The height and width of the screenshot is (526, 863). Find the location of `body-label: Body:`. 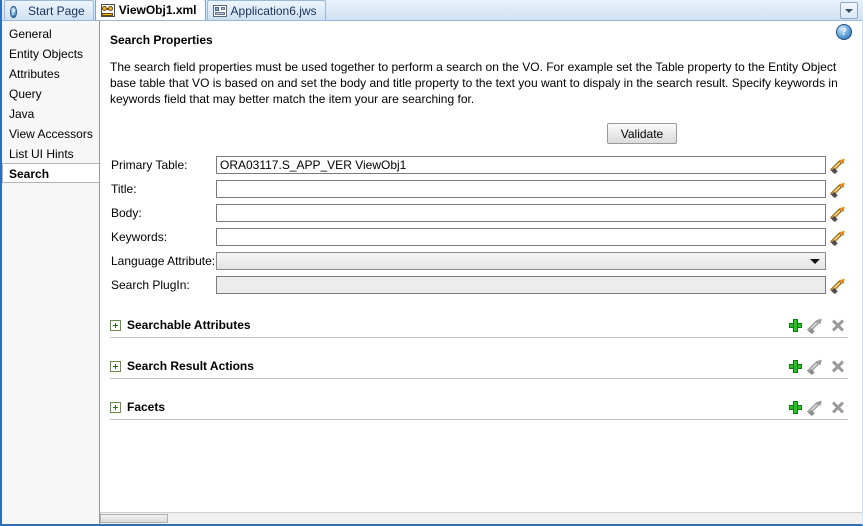

body-label: Body: is located at coordinates (126, 213).